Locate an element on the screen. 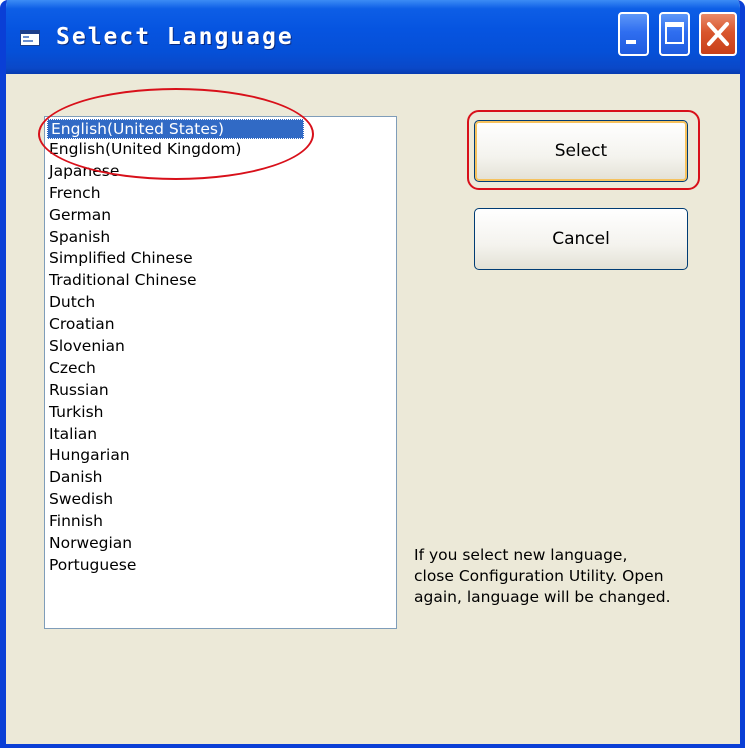  language-option: Norwegian is located at coordinates (220, 544).